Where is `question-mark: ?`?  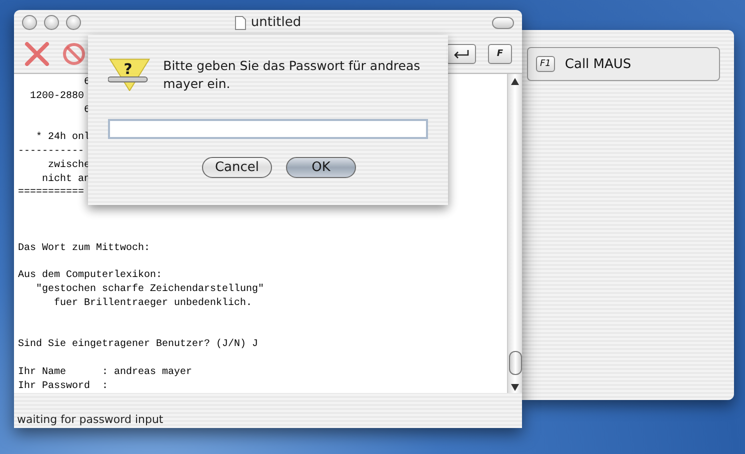
question-mark: ? is located at coordinates (128, 69).